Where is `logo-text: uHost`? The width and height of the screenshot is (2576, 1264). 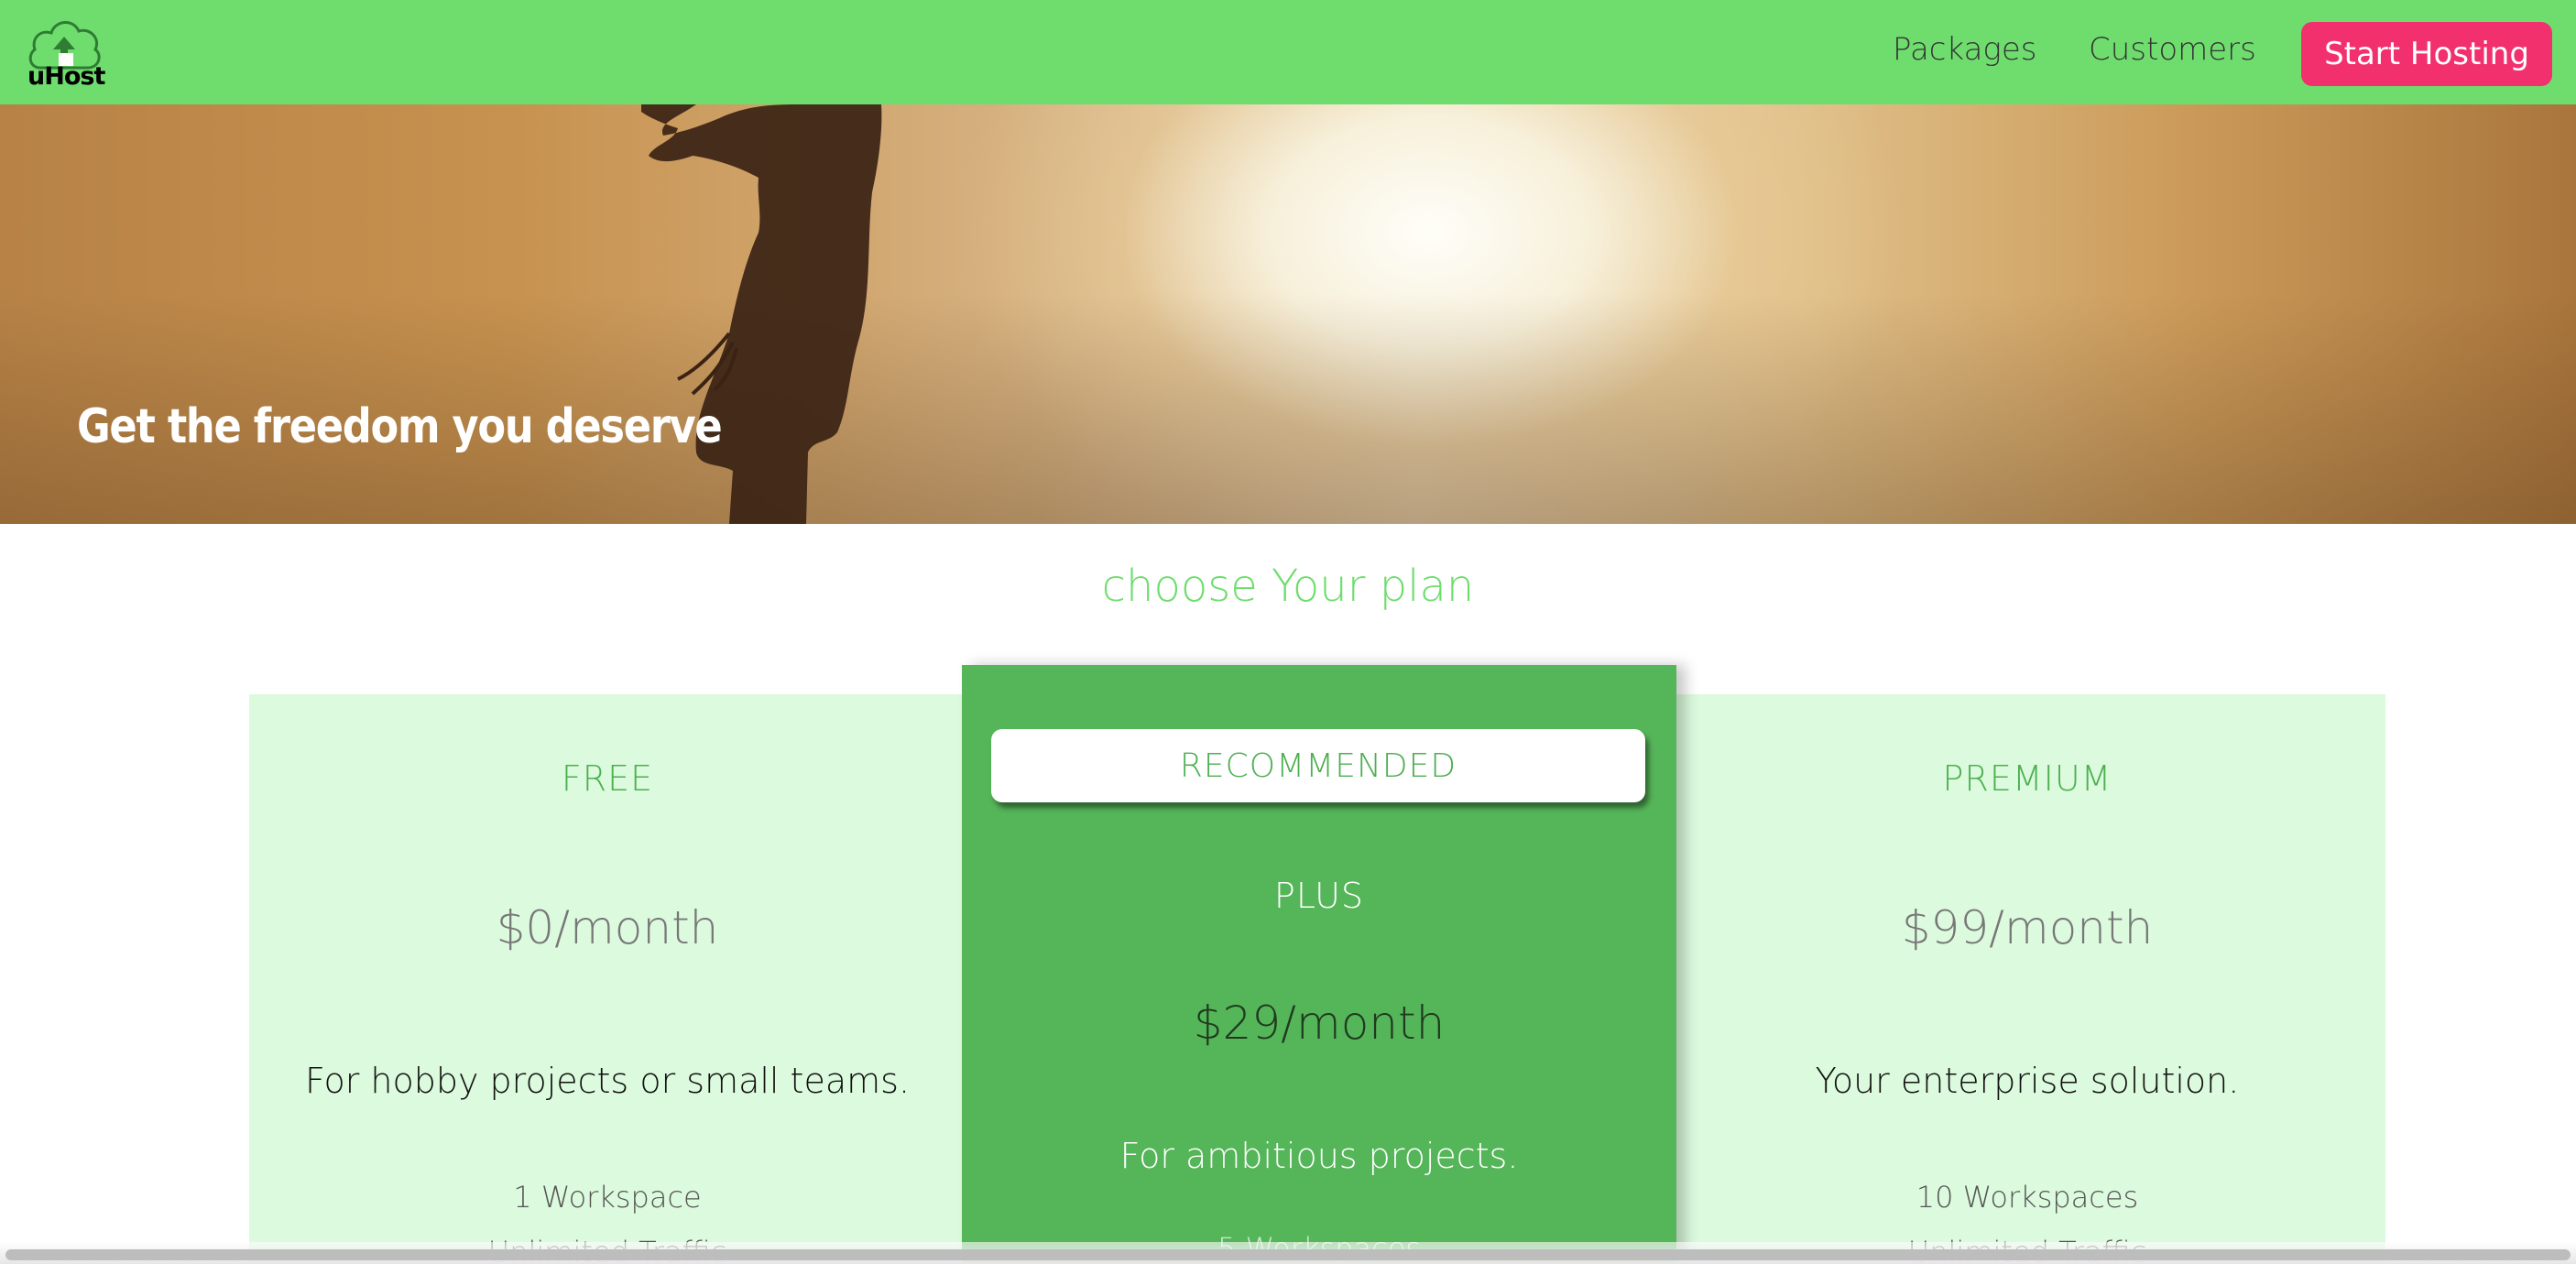
logo-text: uHost is located at coordinates (66, 76).